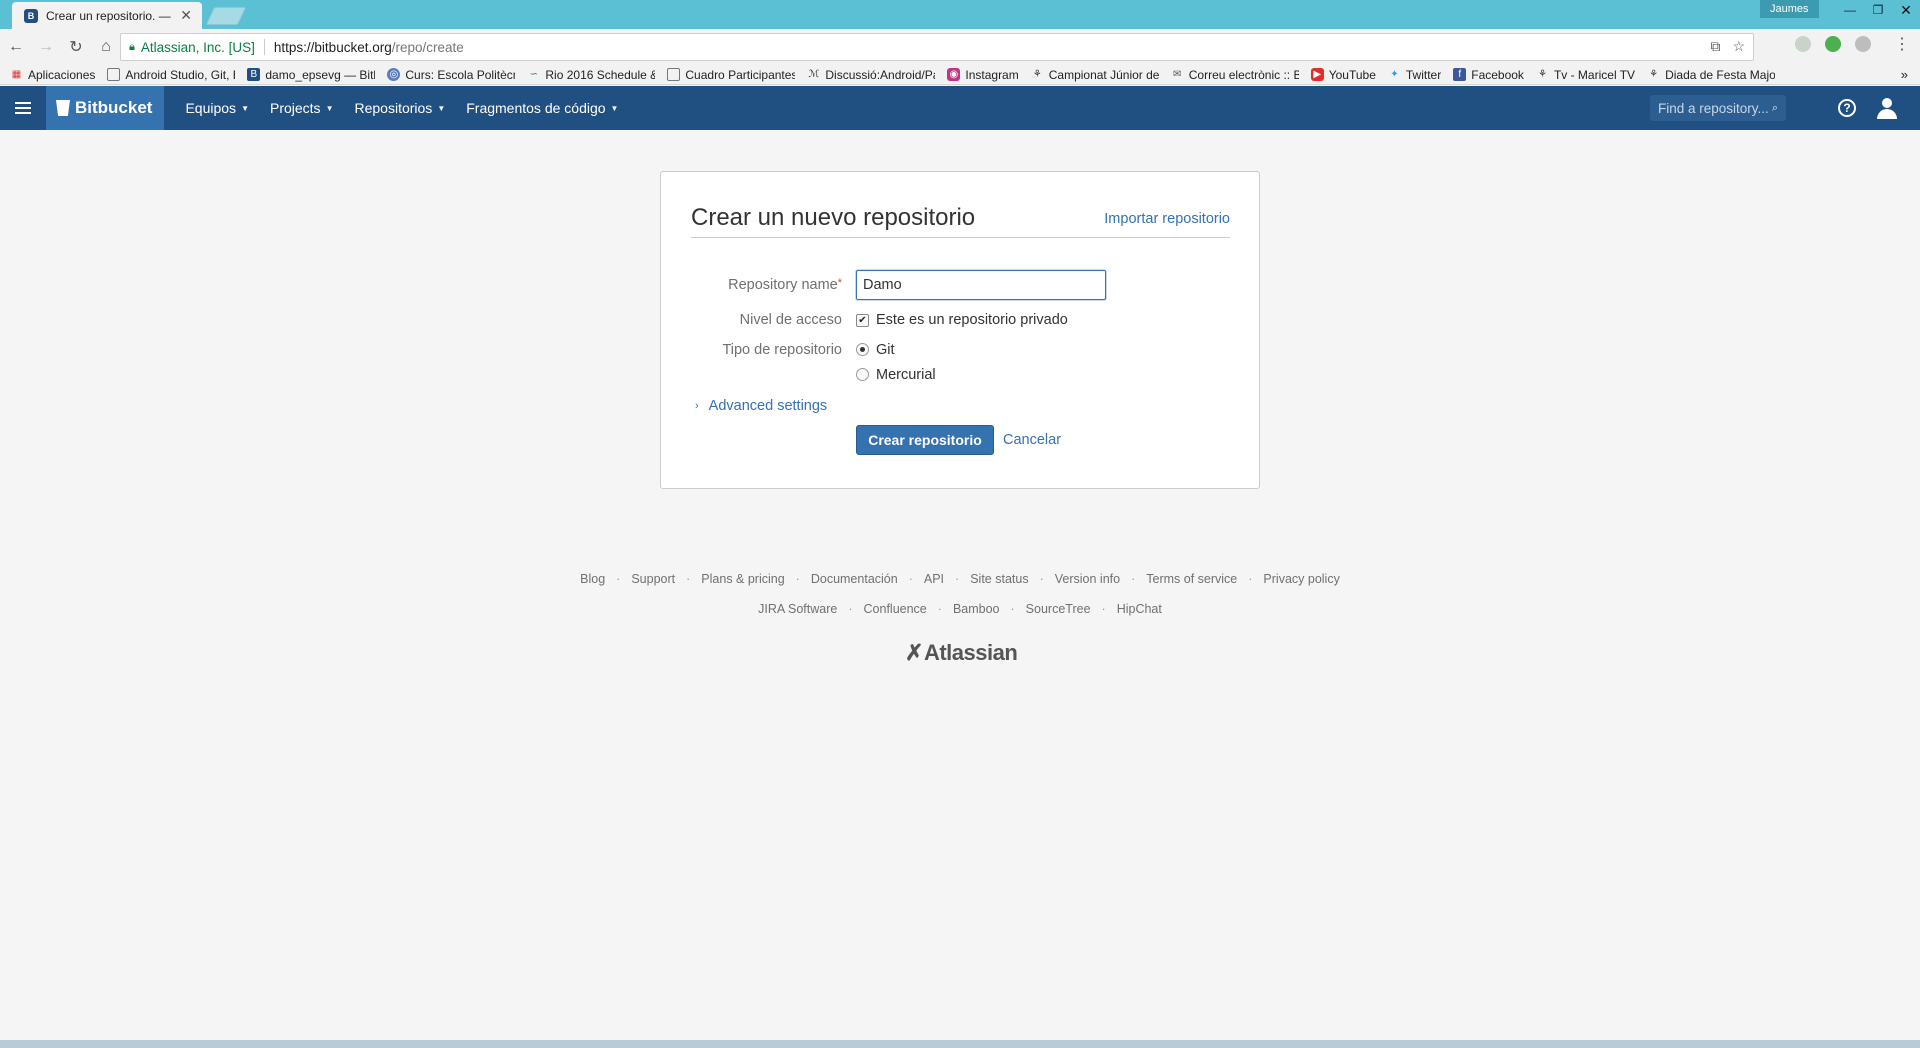  I want to click on omnibox-icons: ⧉ ☆, so click(1727, 46).